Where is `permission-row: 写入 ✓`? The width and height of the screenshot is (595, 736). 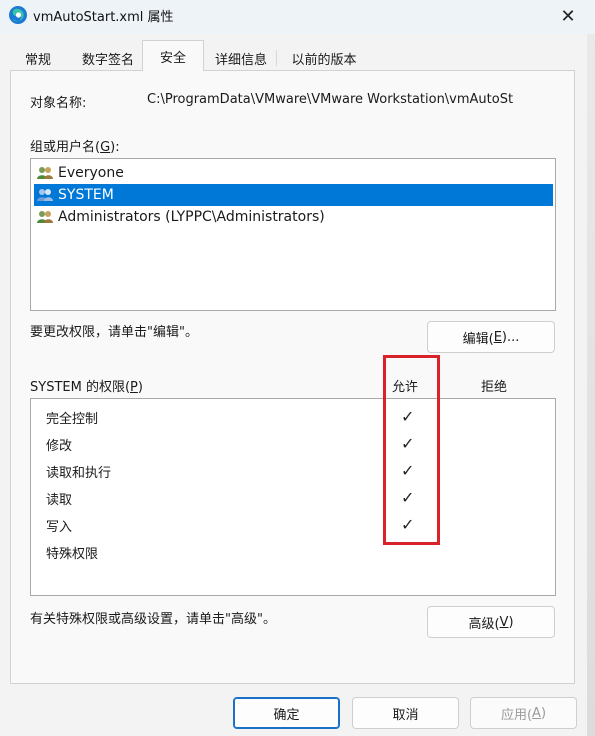 permission-row: 写入 ✓ is located at coordinates (292, 525).